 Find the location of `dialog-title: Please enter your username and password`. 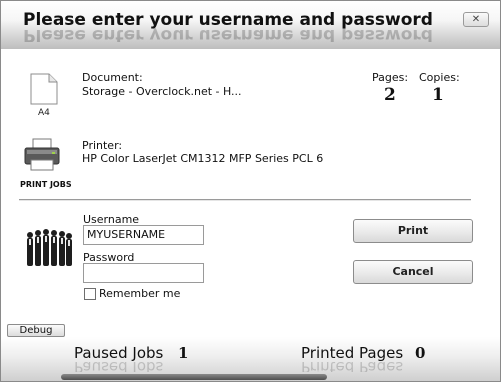

dialog-title: Please enter your username and password is located at coordinates (228, 20).